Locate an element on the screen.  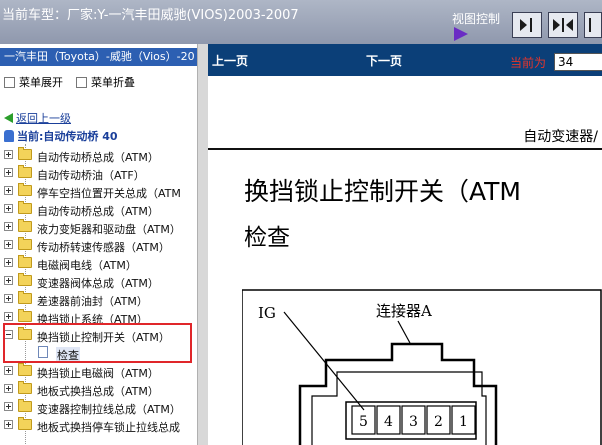
gear-icon is located at coordinates (9, 136).